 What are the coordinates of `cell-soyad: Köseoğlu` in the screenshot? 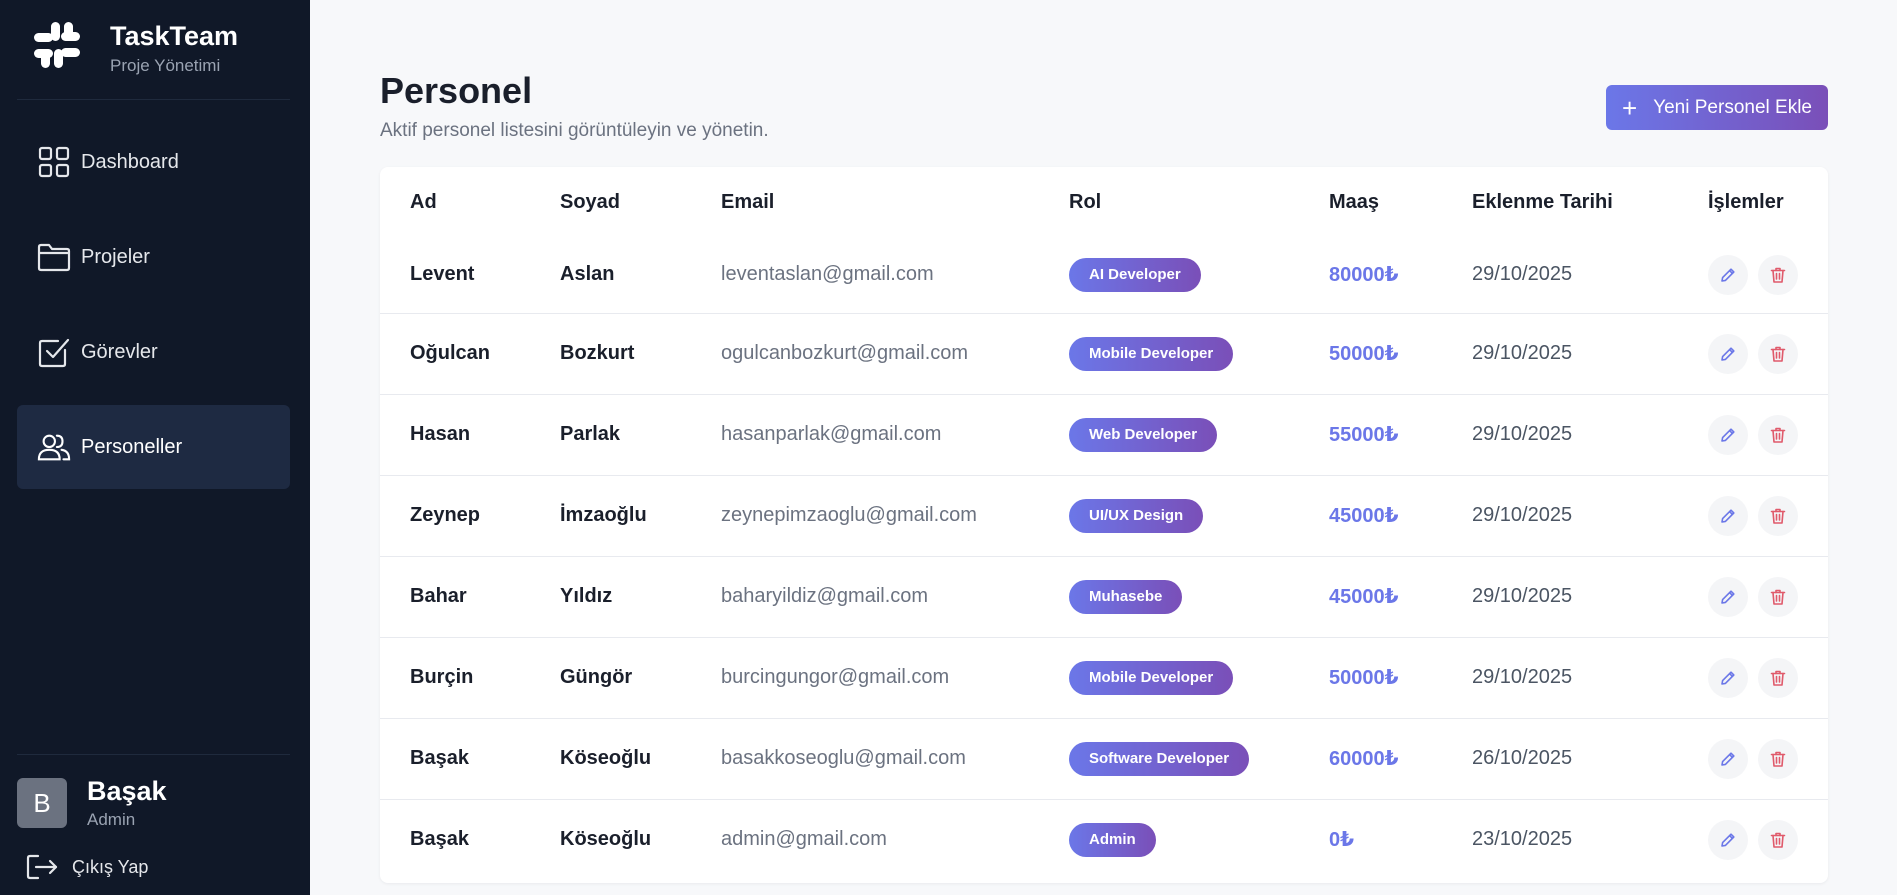 It's located at (610, 758).